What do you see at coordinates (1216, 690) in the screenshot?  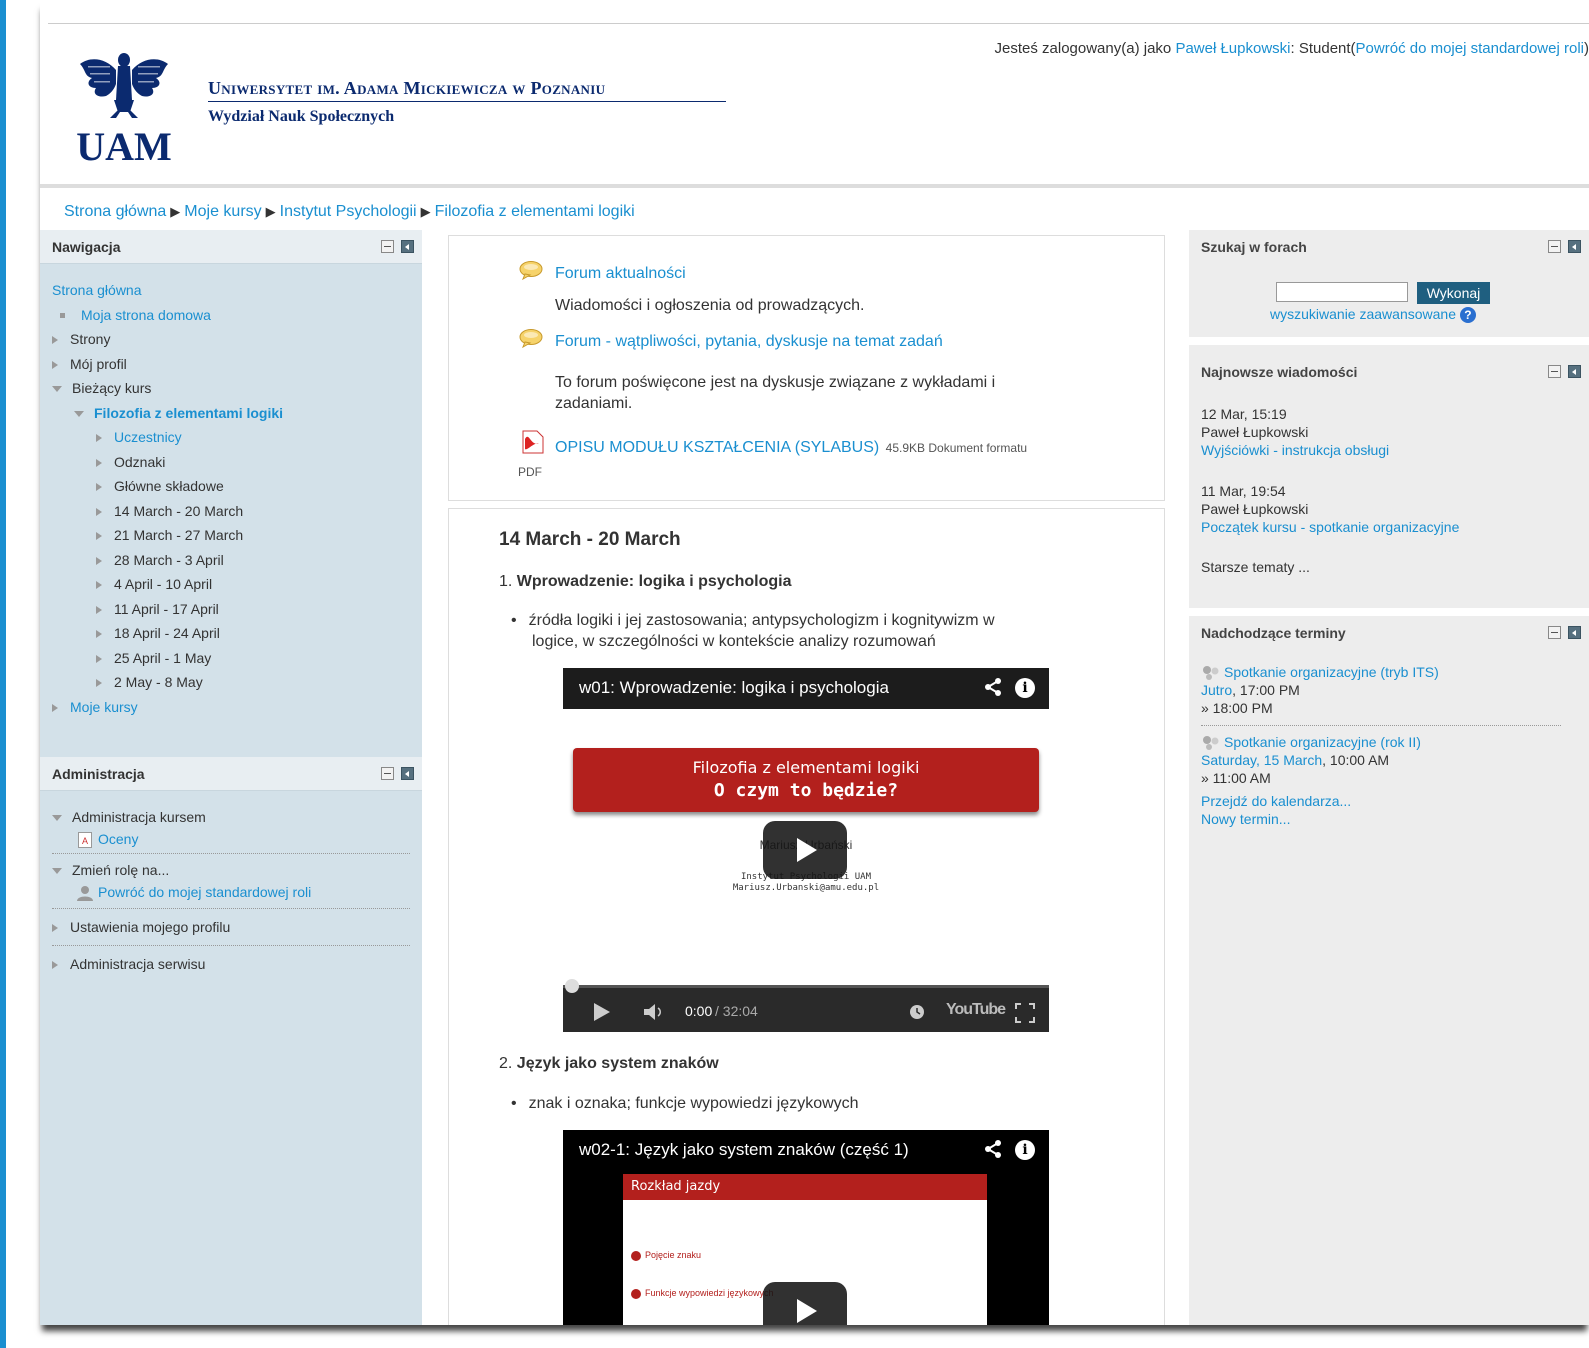 I see `event-day-link: Jutro` at bounding box center [1216, 690].